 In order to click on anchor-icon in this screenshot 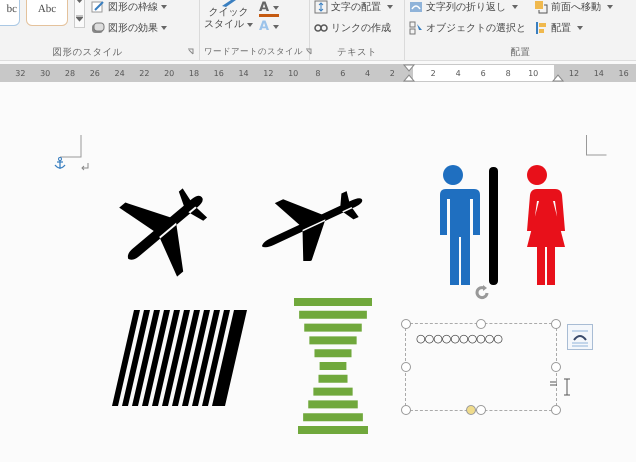, I will do `click(60, 163)`.